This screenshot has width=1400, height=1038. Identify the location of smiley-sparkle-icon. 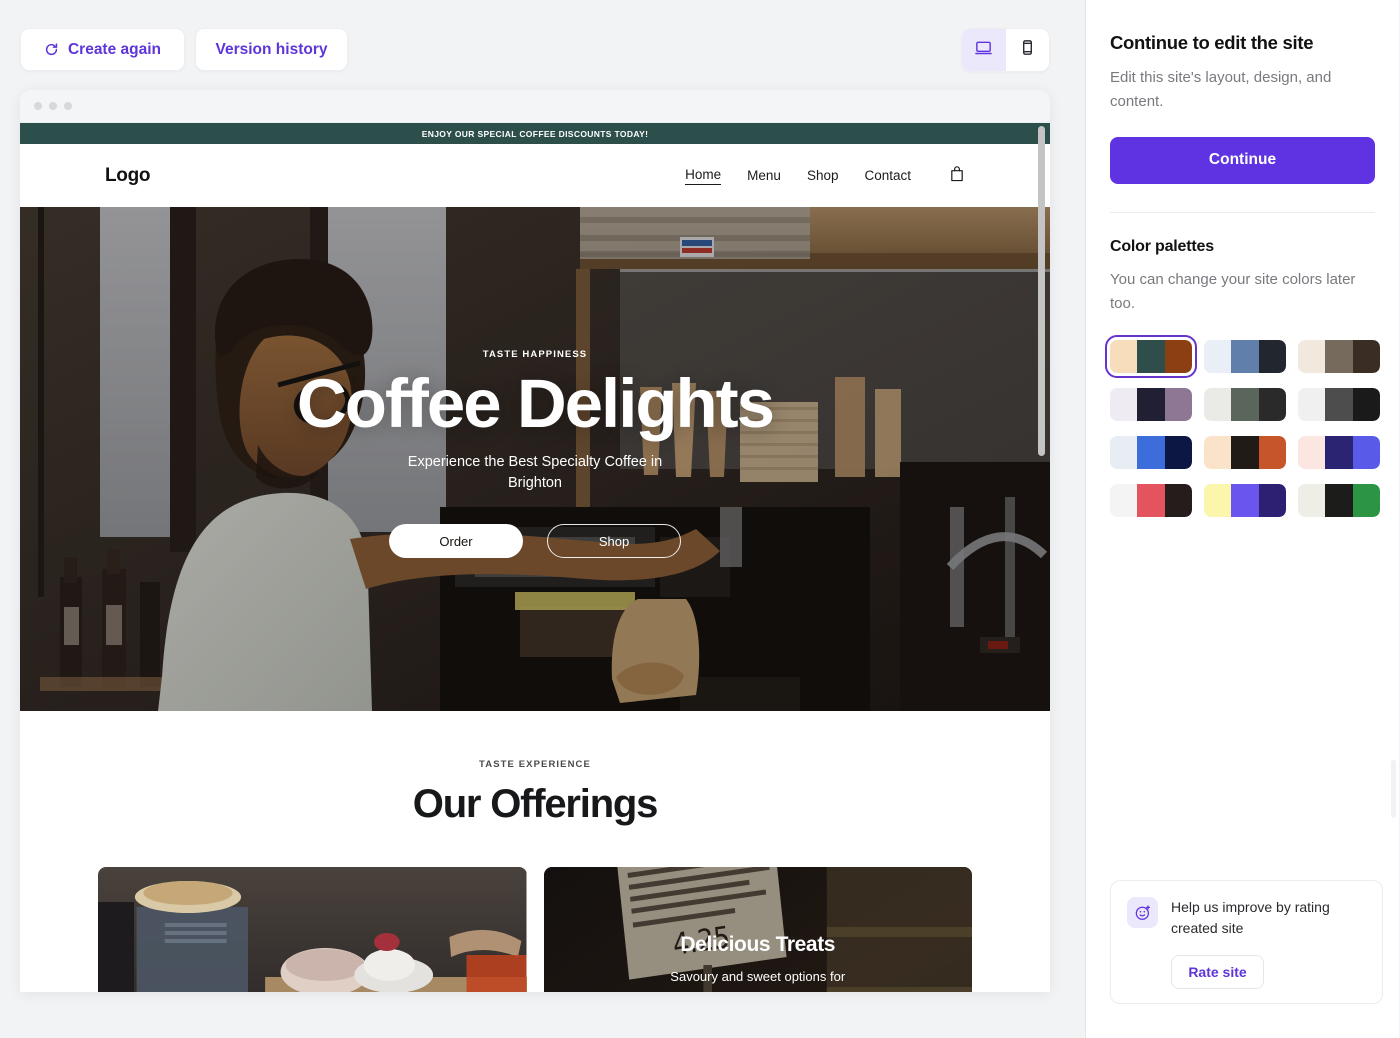
(1142, 912).